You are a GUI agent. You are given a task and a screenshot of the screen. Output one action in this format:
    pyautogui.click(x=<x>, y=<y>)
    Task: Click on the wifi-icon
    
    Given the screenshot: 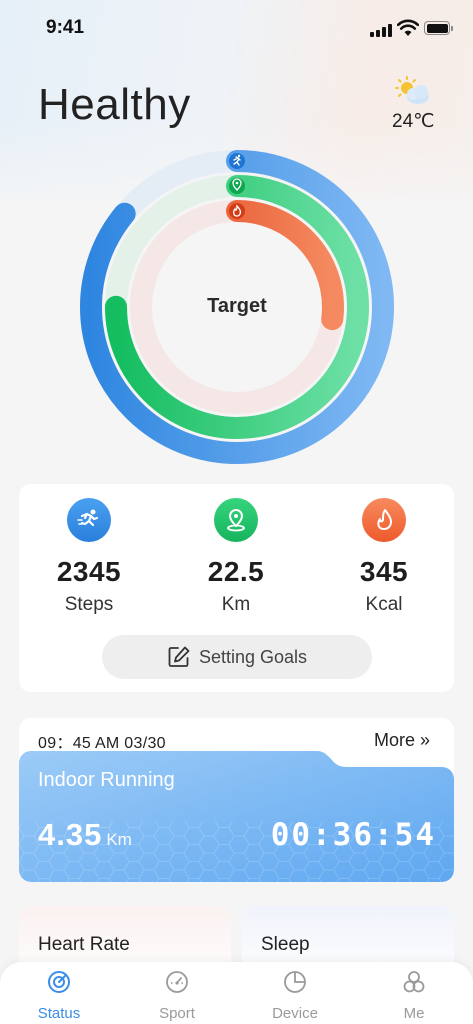 What is the action you would take?
    pyautogui.click(x=408, y=27)
    